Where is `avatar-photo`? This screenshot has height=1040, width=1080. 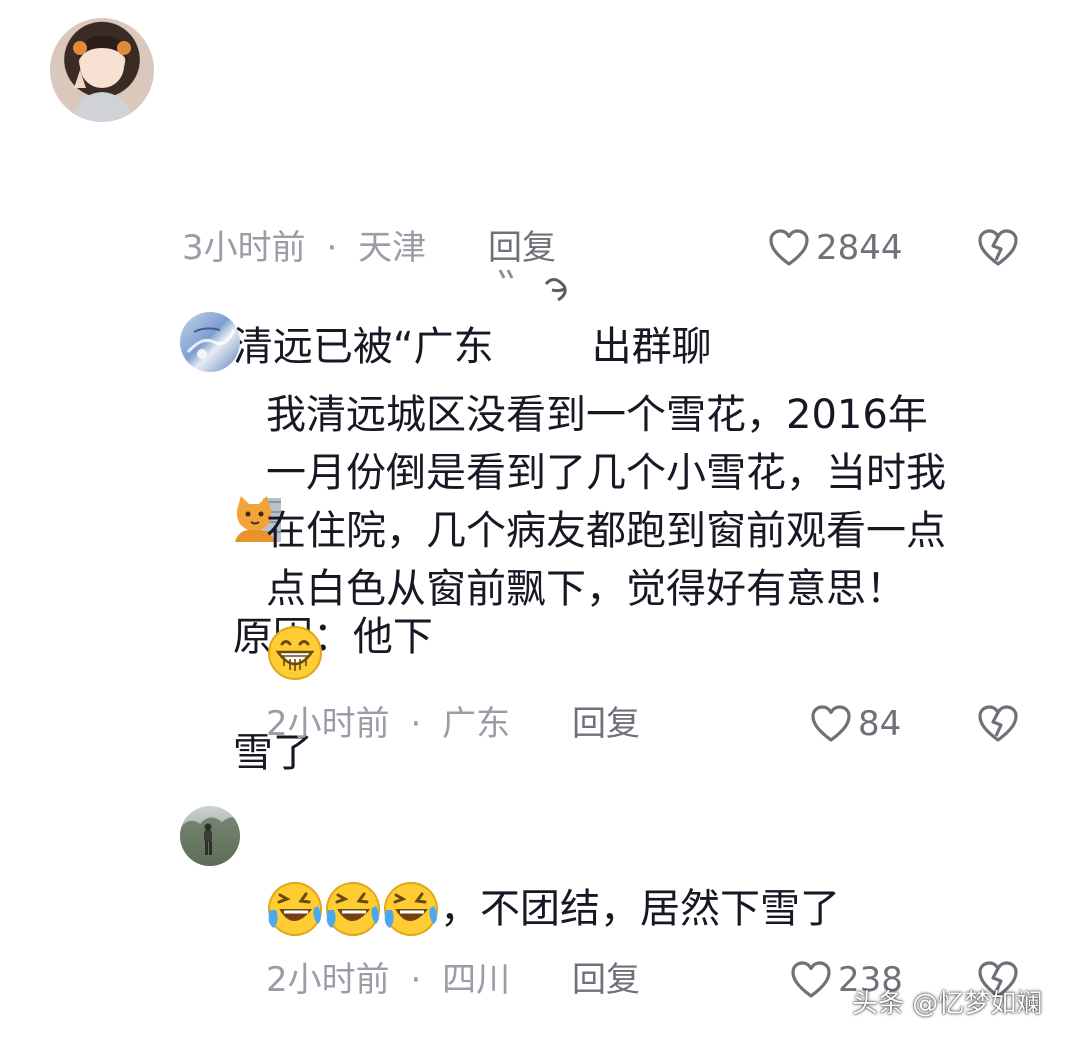
avatar-photo is located at coordinates (210, 841).